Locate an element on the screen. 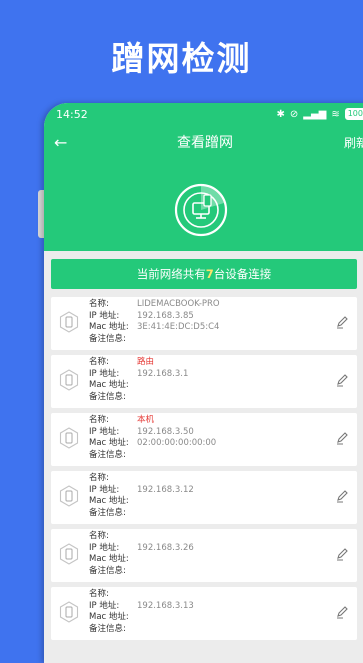  device-card-5: 名称: IP 地址: Mac 地址: 备注信息: 192.168.3.13 is located at coordinates (204, 613).